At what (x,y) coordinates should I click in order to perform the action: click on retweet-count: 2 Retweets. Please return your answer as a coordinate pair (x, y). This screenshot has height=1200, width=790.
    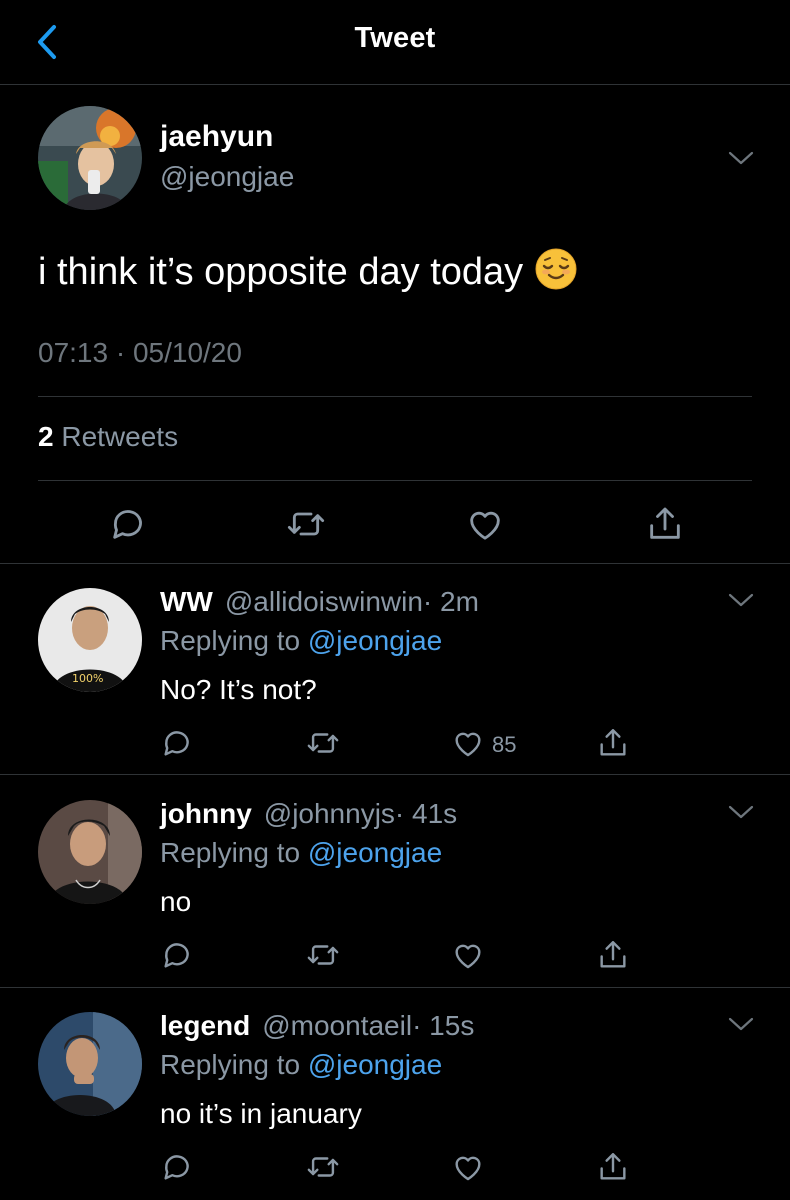
    Looking at the image, I should click on (108, 437).